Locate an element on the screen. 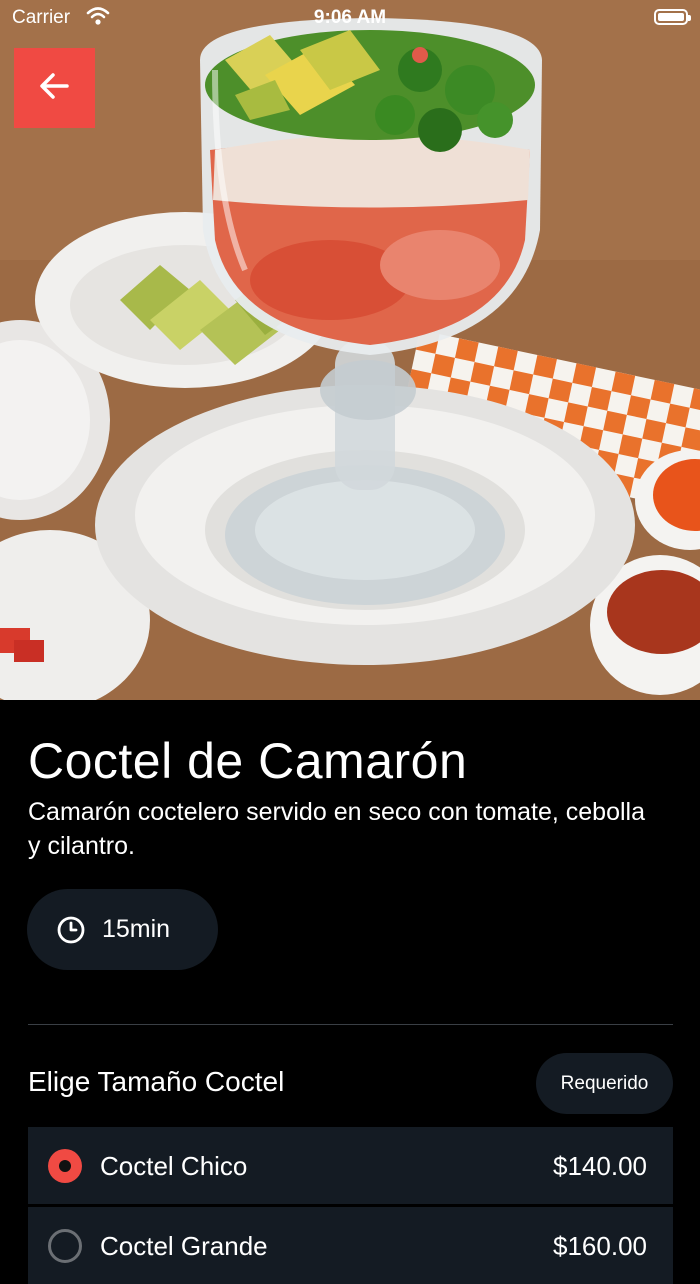 The width and height of the screenshot is (700, 1284). prep-time-label: 15min is located at coordinates (136, 929).